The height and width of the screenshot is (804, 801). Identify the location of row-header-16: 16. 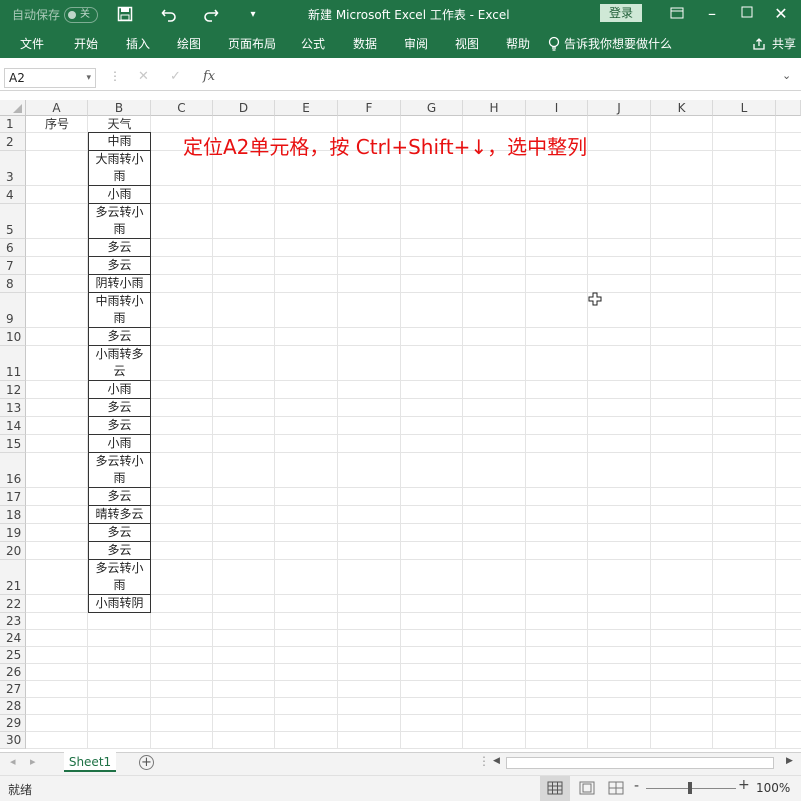
(13, 470).